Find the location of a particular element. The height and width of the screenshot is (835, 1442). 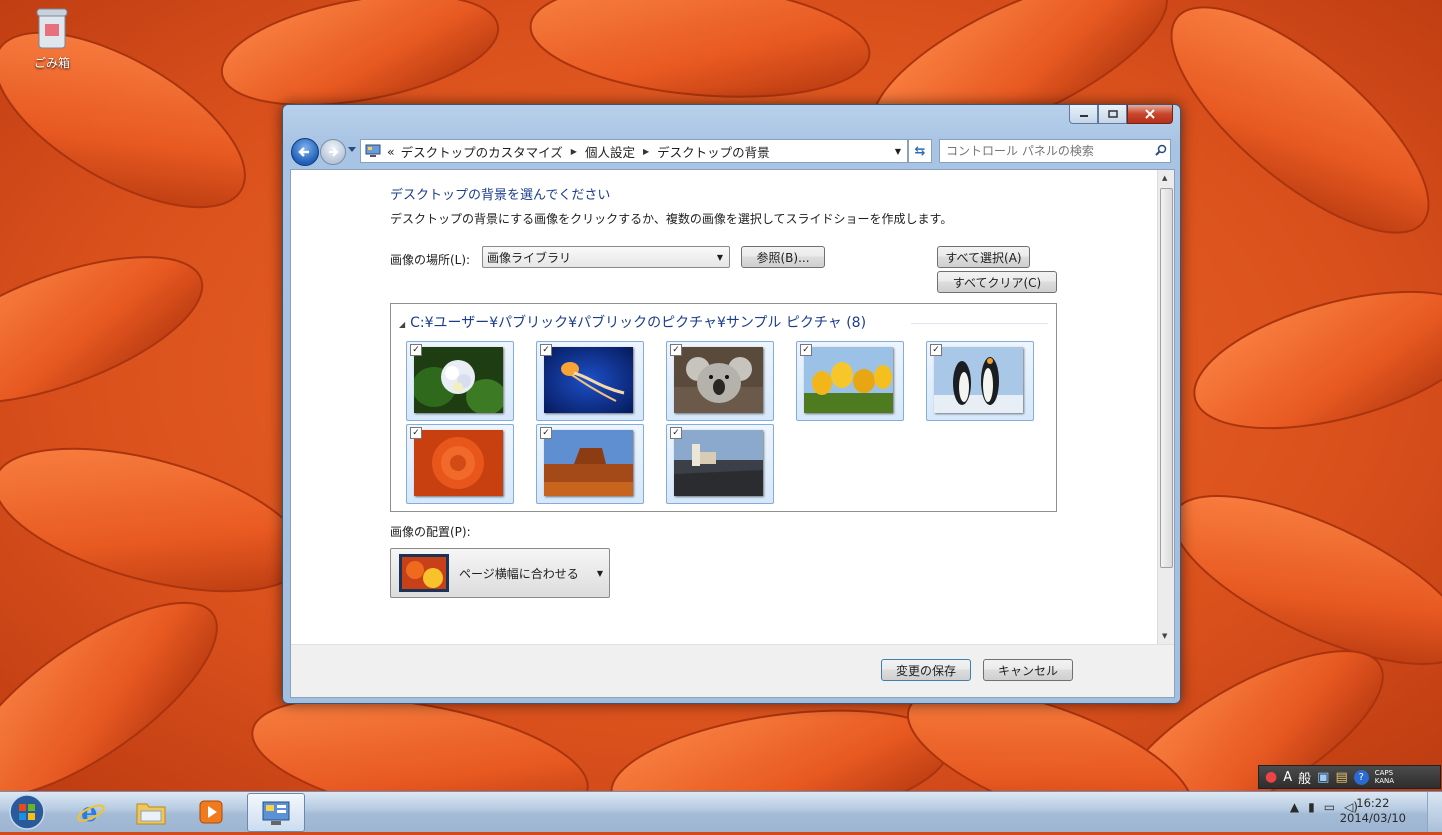

group-divider is located at coordinates (979, 323).